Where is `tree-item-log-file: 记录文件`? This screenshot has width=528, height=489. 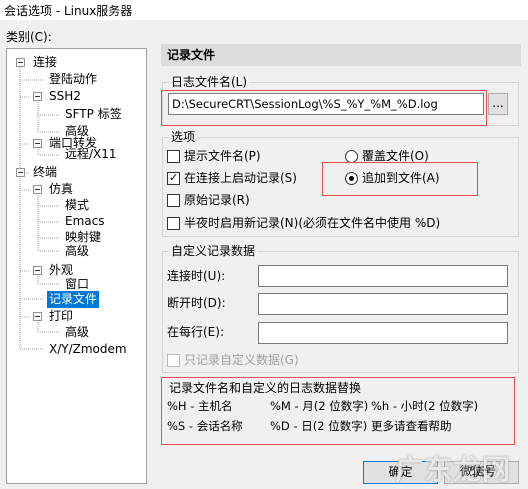 tree-item-log-file: 记录文件 is located at coordinates (73, 299).